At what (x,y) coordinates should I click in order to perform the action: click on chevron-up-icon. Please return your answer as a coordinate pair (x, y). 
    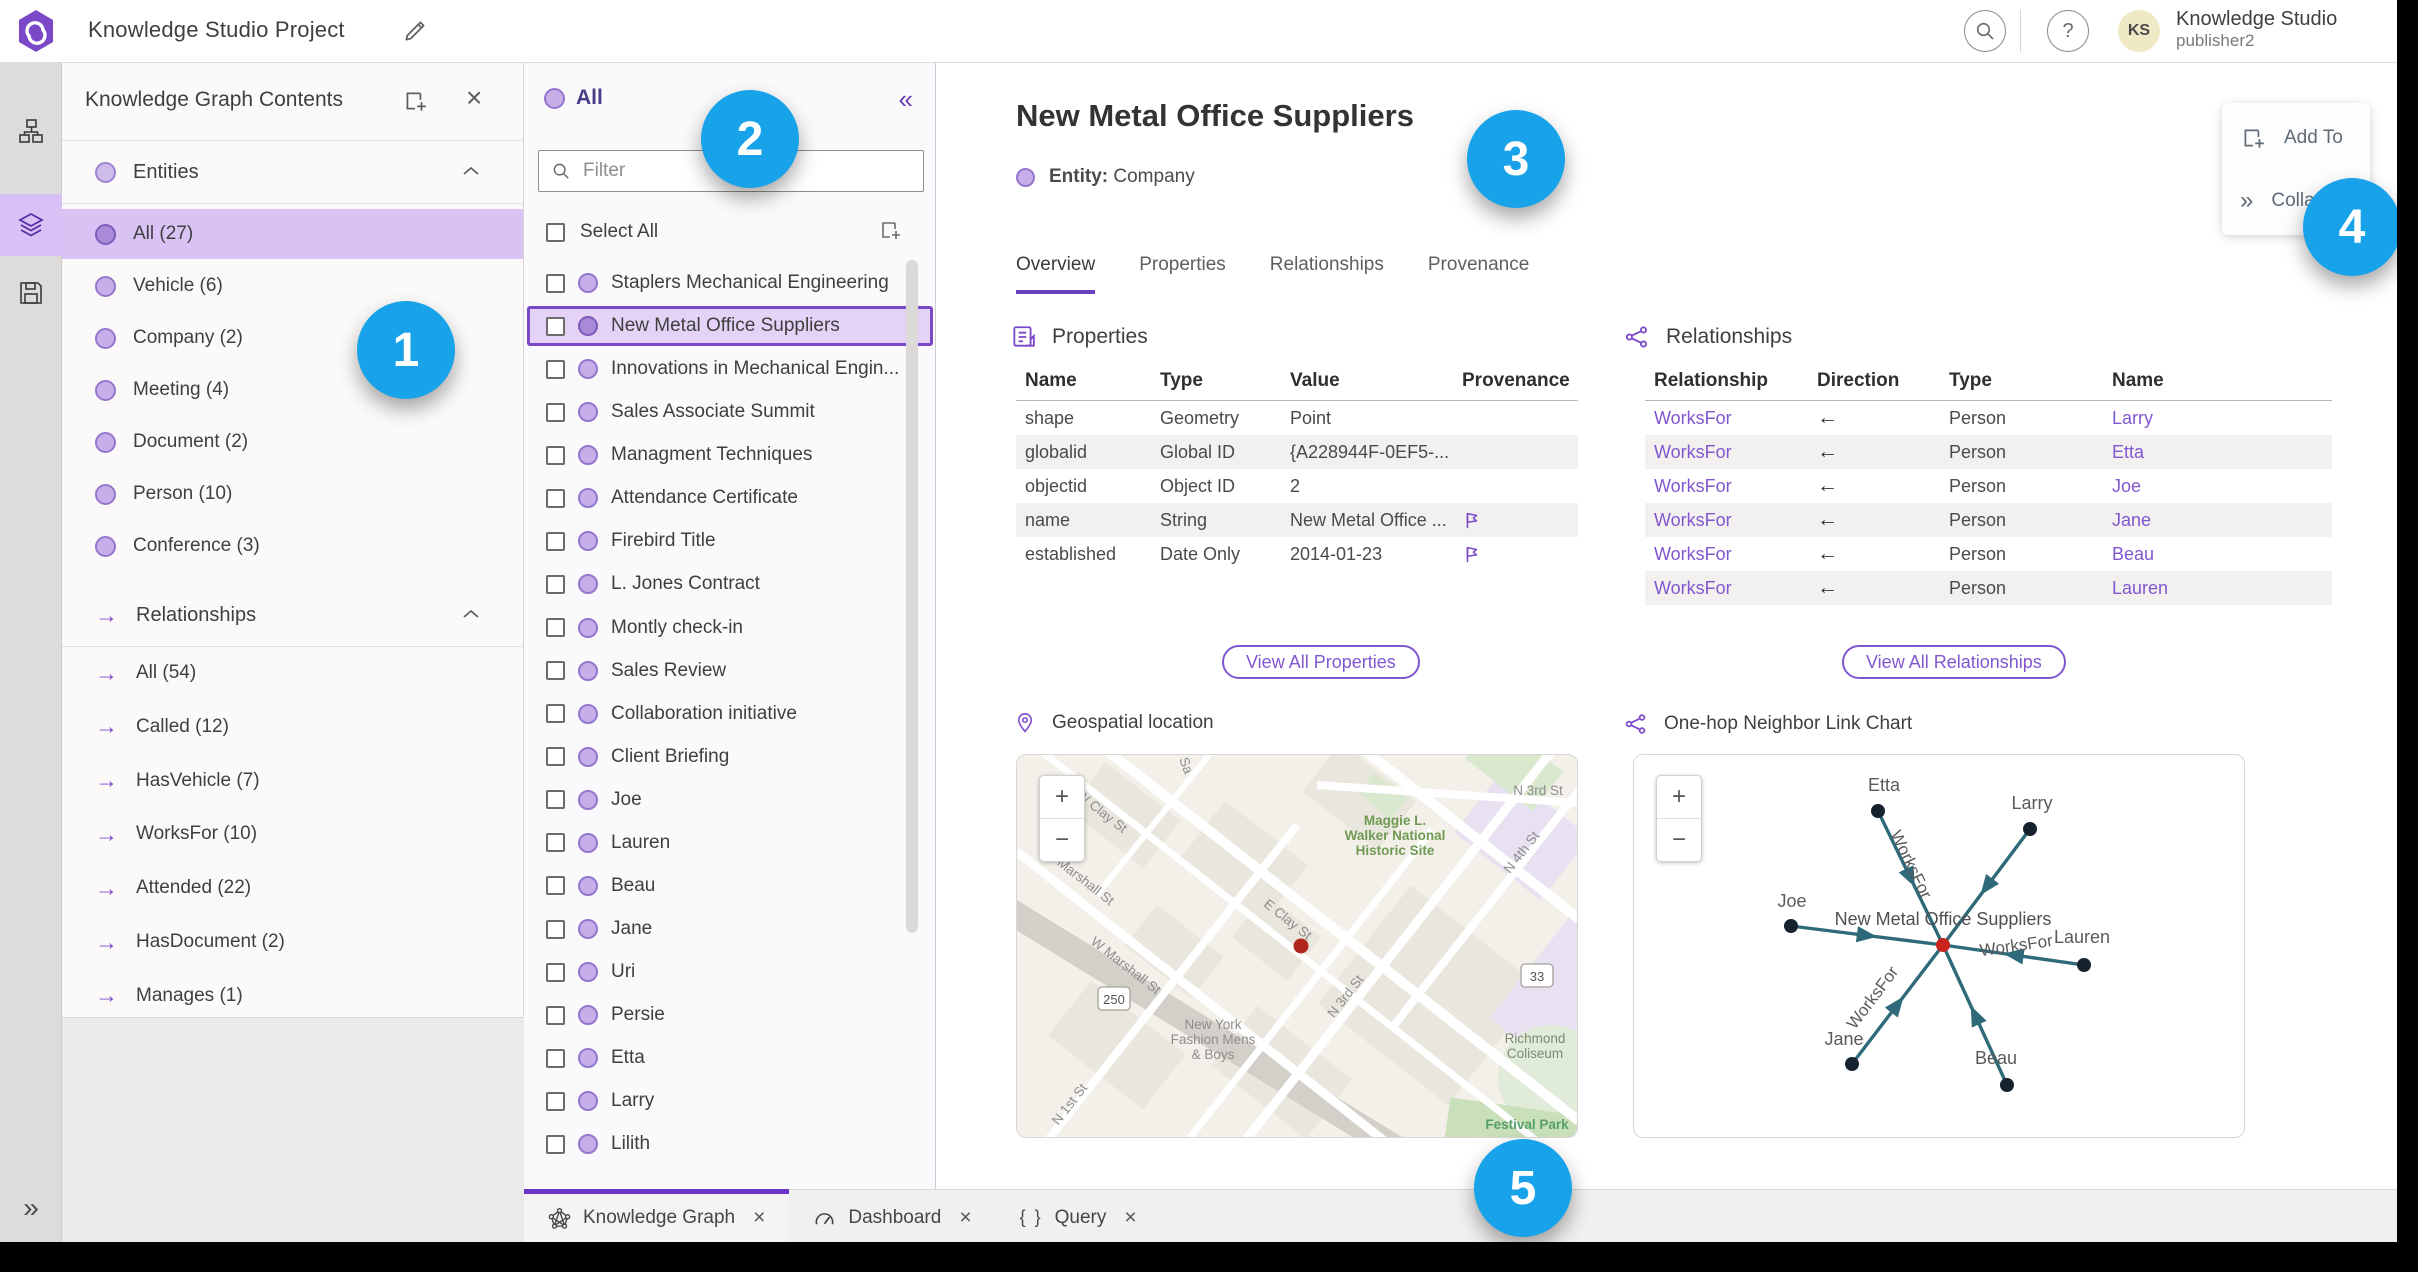
    Looking at the image, I should click on (471, 171).